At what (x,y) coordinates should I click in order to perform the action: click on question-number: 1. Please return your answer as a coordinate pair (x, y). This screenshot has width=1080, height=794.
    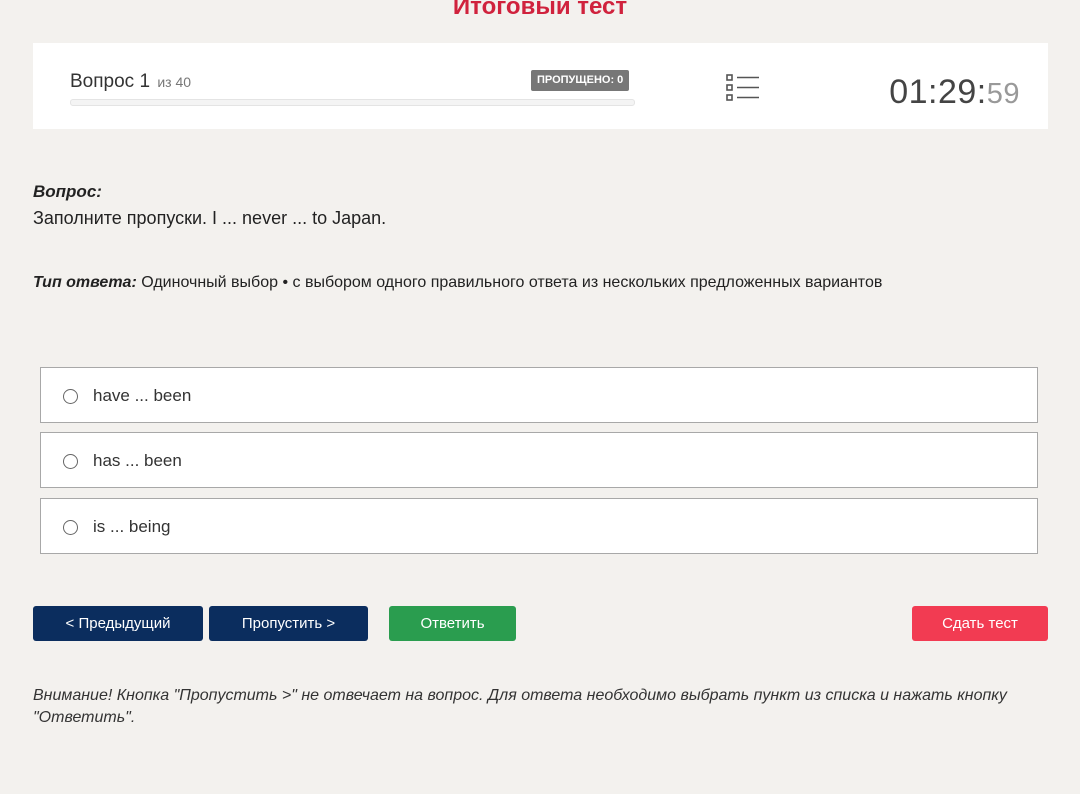
    Looking at the image, I should click on (145, 81).